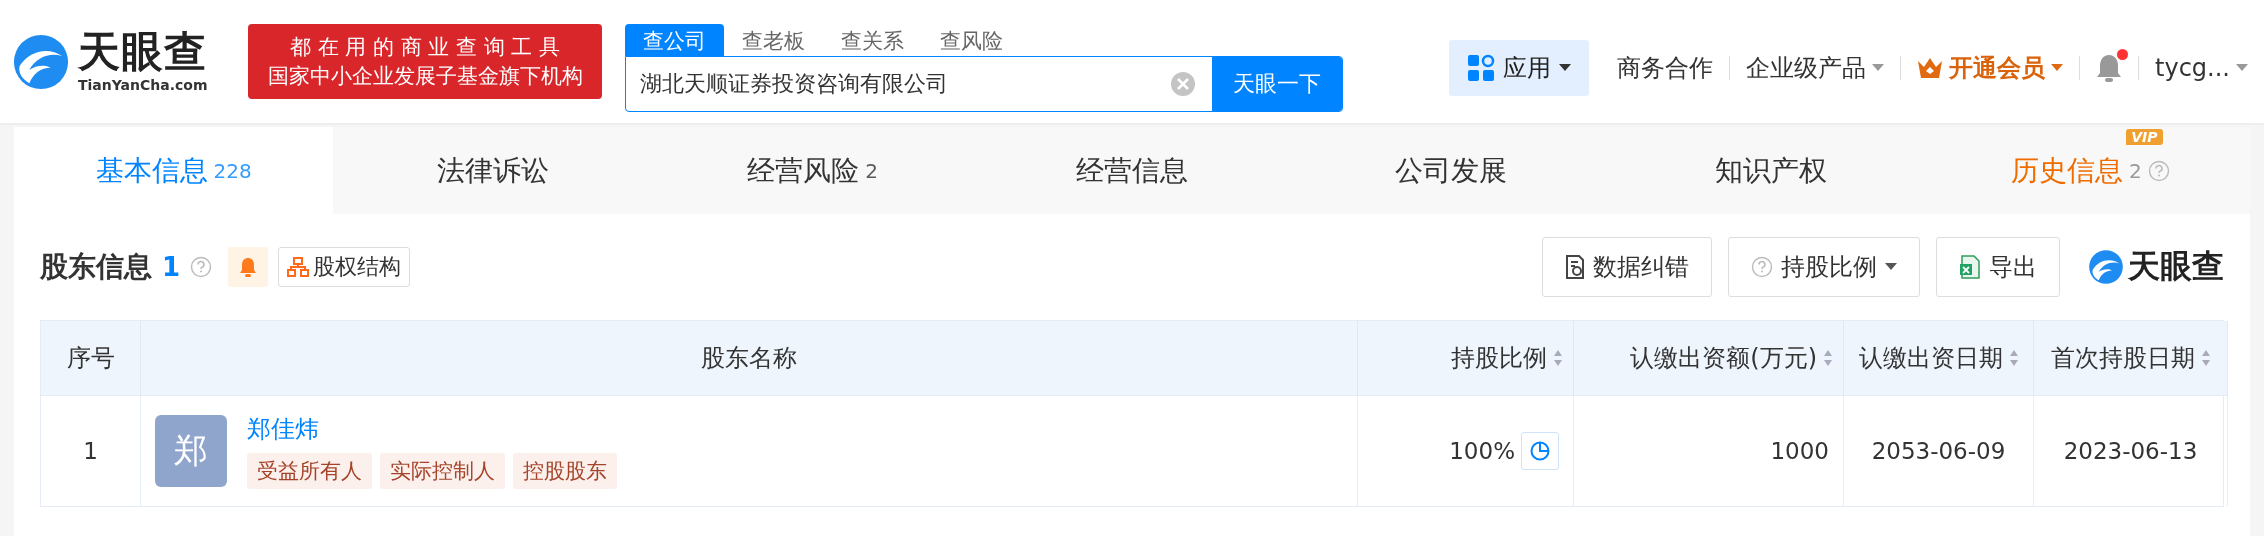  What do you see at coordinates (565, 471) in the screenshot?
I see `role-tag: 控股股东` at bounding box center [565, 471].